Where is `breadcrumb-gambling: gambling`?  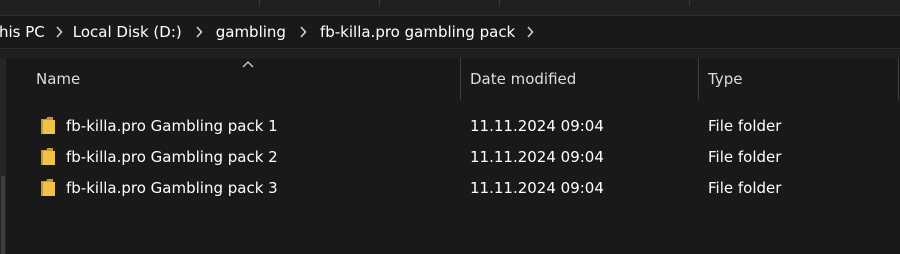 breadcrumb-gambling: gambling is located at coordinates (251, 32).